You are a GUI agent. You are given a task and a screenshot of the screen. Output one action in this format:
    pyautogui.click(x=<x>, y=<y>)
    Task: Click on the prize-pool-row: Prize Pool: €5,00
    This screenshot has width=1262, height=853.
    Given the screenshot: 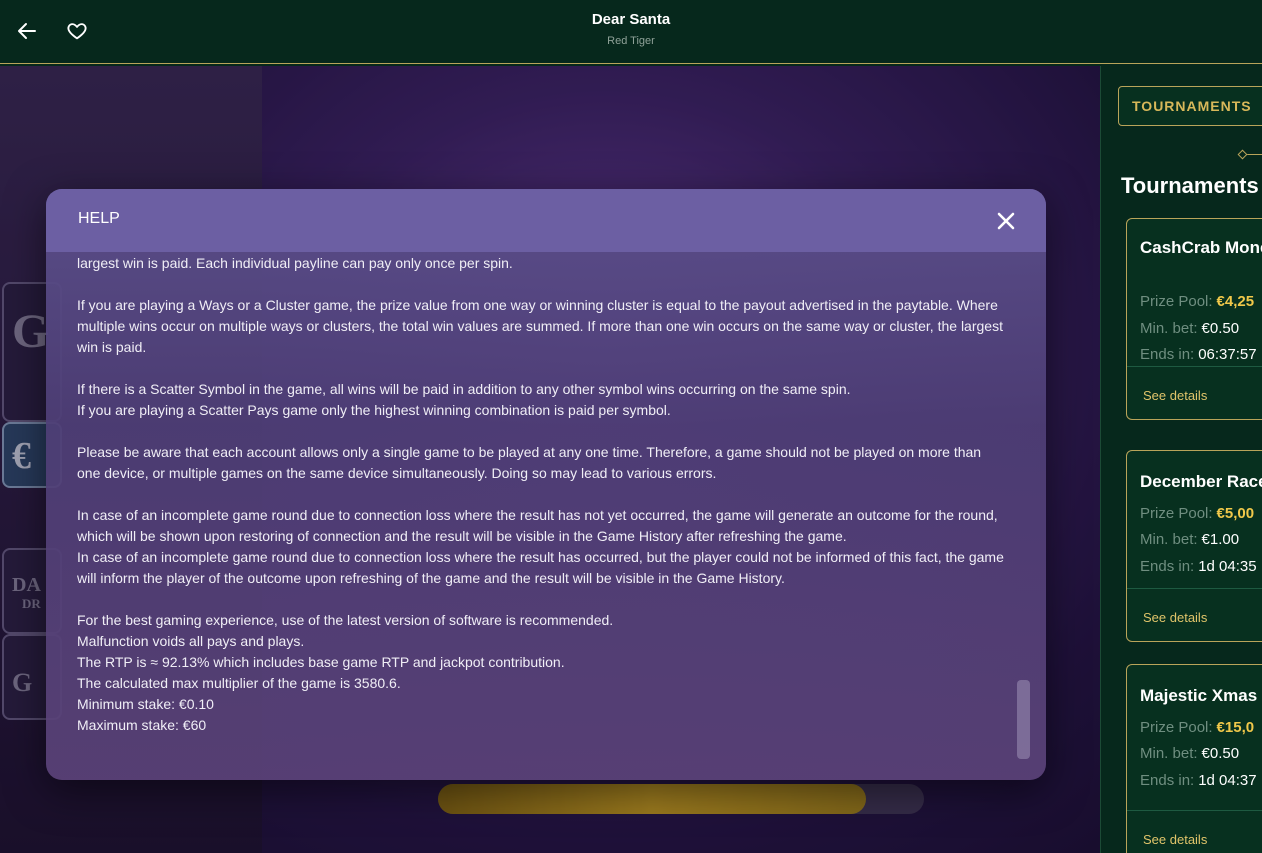 What is the action you would take?
    pyautogui.click(x=1197, y=513)
    